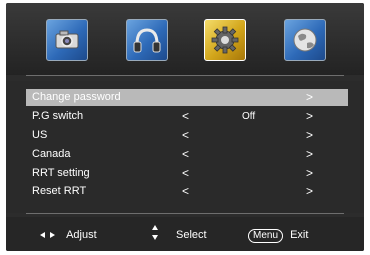 This screenshot has height=255, width=370. I want to click on globe-icon, so click(305, 40).